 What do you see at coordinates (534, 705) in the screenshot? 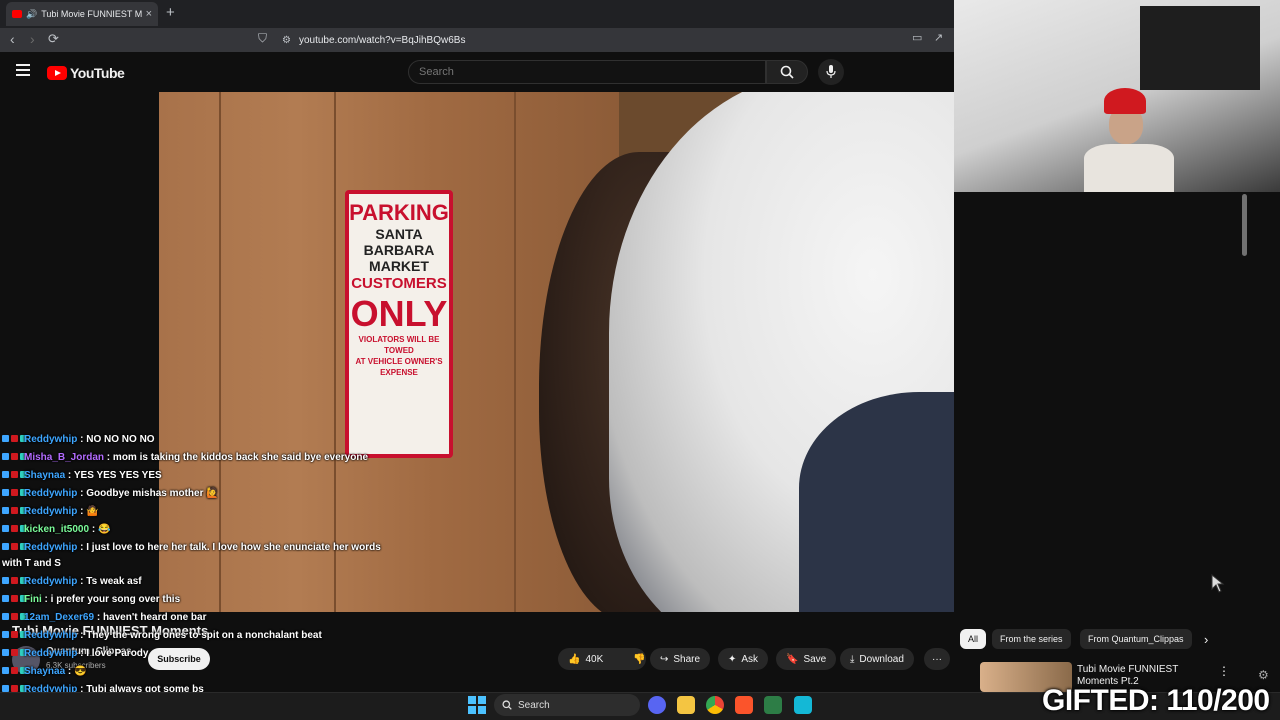
I see `taskbar-search-label: Search` at bounding box center [534, 705].